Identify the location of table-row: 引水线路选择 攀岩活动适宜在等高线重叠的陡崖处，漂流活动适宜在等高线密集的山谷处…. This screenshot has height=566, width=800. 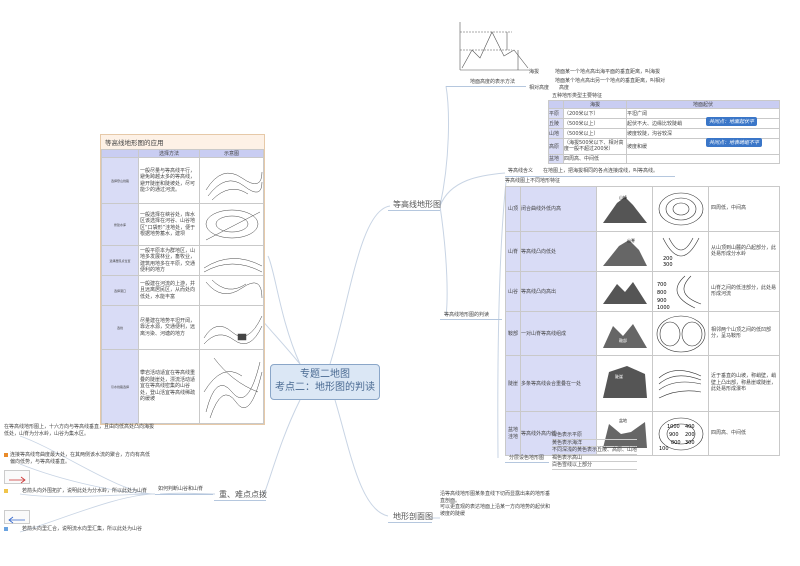
(182, 386).